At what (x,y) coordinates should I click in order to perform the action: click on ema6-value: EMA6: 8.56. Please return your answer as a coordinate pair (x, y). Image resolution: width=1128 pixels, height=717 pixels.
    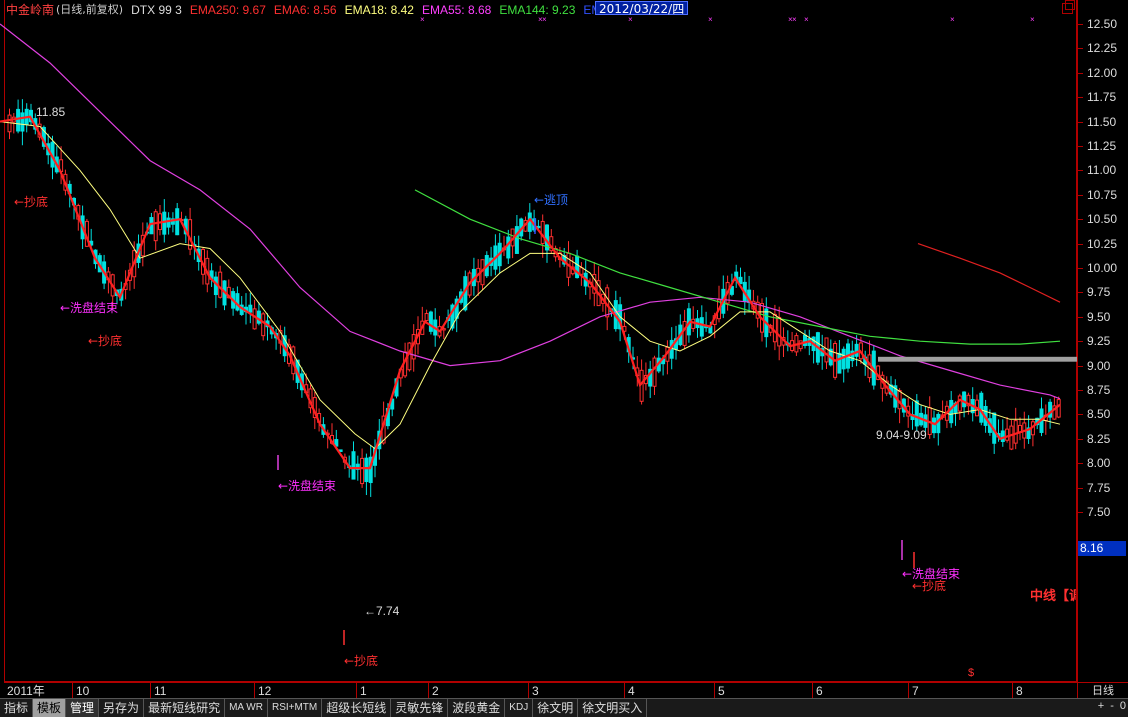
    Looking at the image, I should click on (305, 10).